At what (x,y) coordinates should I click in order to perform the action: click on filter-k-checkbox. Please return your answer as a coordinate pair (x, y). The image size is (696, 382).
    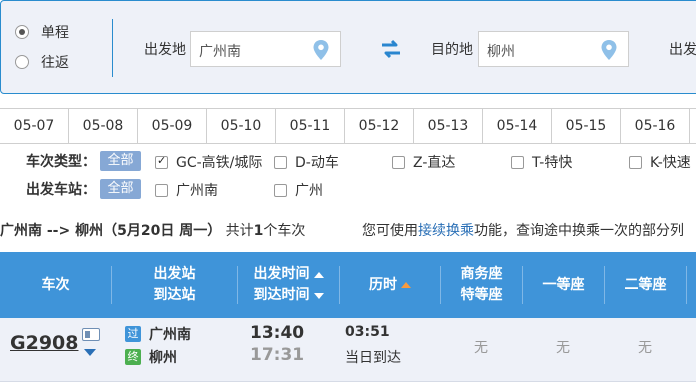
    Looking at the image, I should click on (635, 162).